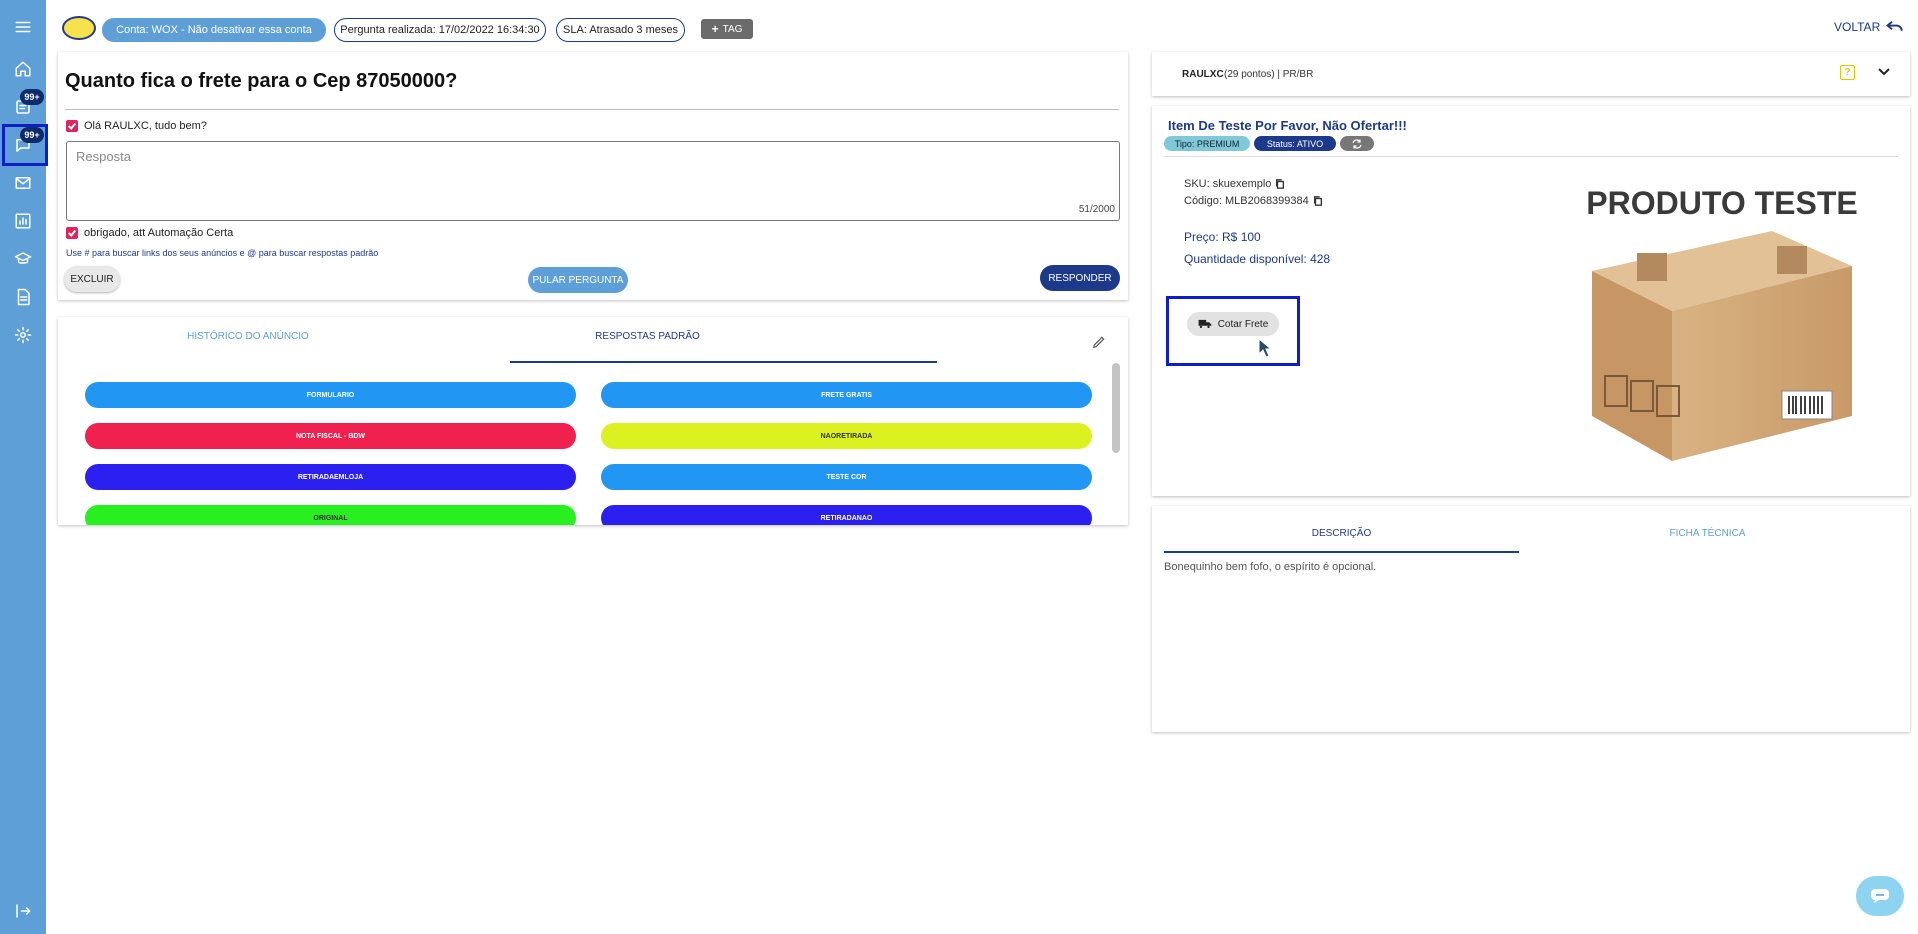 The image size is (1918, 934). I want to click on type-badge: Tipo: PREMIUM, so click(1207, 143).